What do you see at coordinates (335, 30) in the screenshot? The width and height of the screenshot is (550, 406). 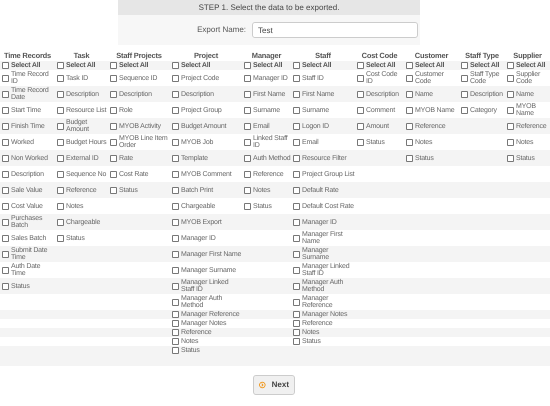 I see `export-name-field: Test` at bounding box center [335, 30].